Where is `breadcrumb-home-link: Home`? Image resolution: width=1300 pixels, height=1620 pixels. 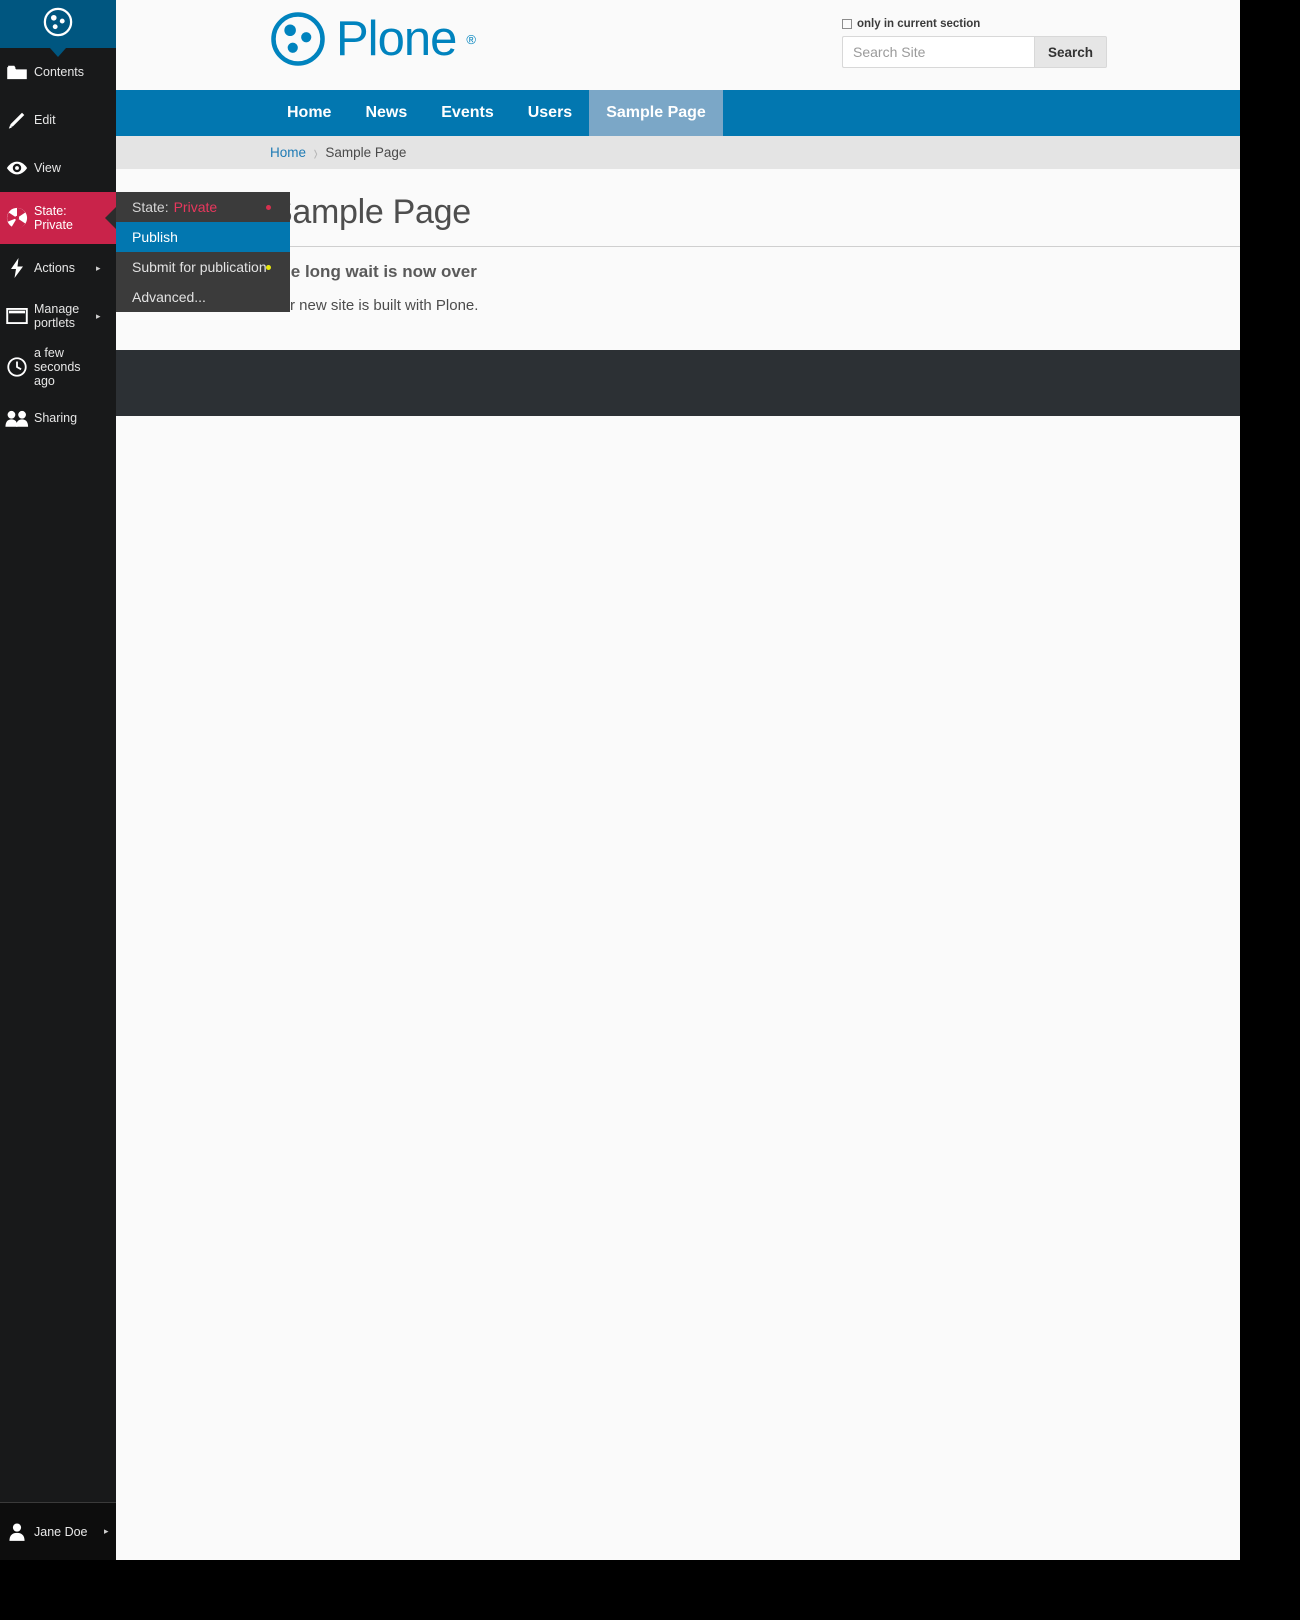
breadcrumb-home-link: Home is located at coordinates (288, 152).